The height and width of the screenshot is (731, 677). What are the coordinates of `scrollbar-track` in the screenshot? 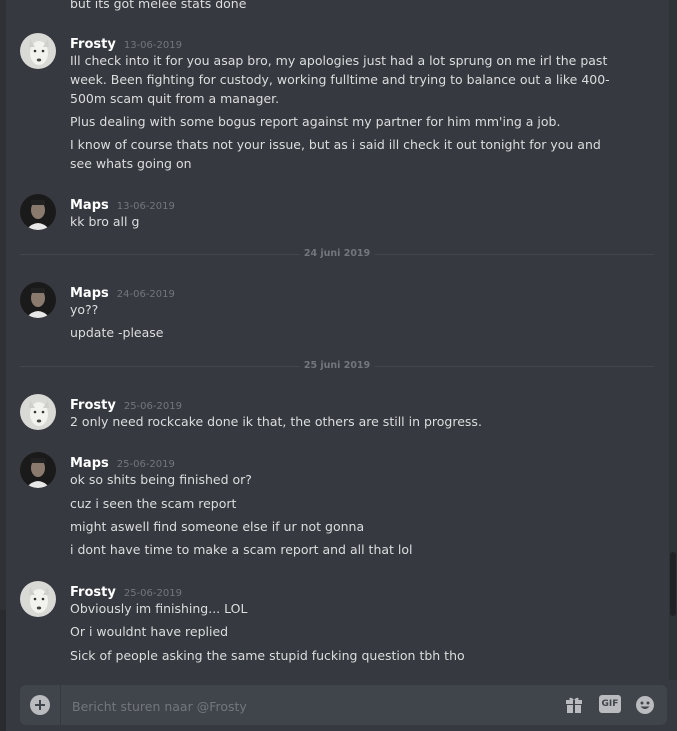 It's located at (673, 340).